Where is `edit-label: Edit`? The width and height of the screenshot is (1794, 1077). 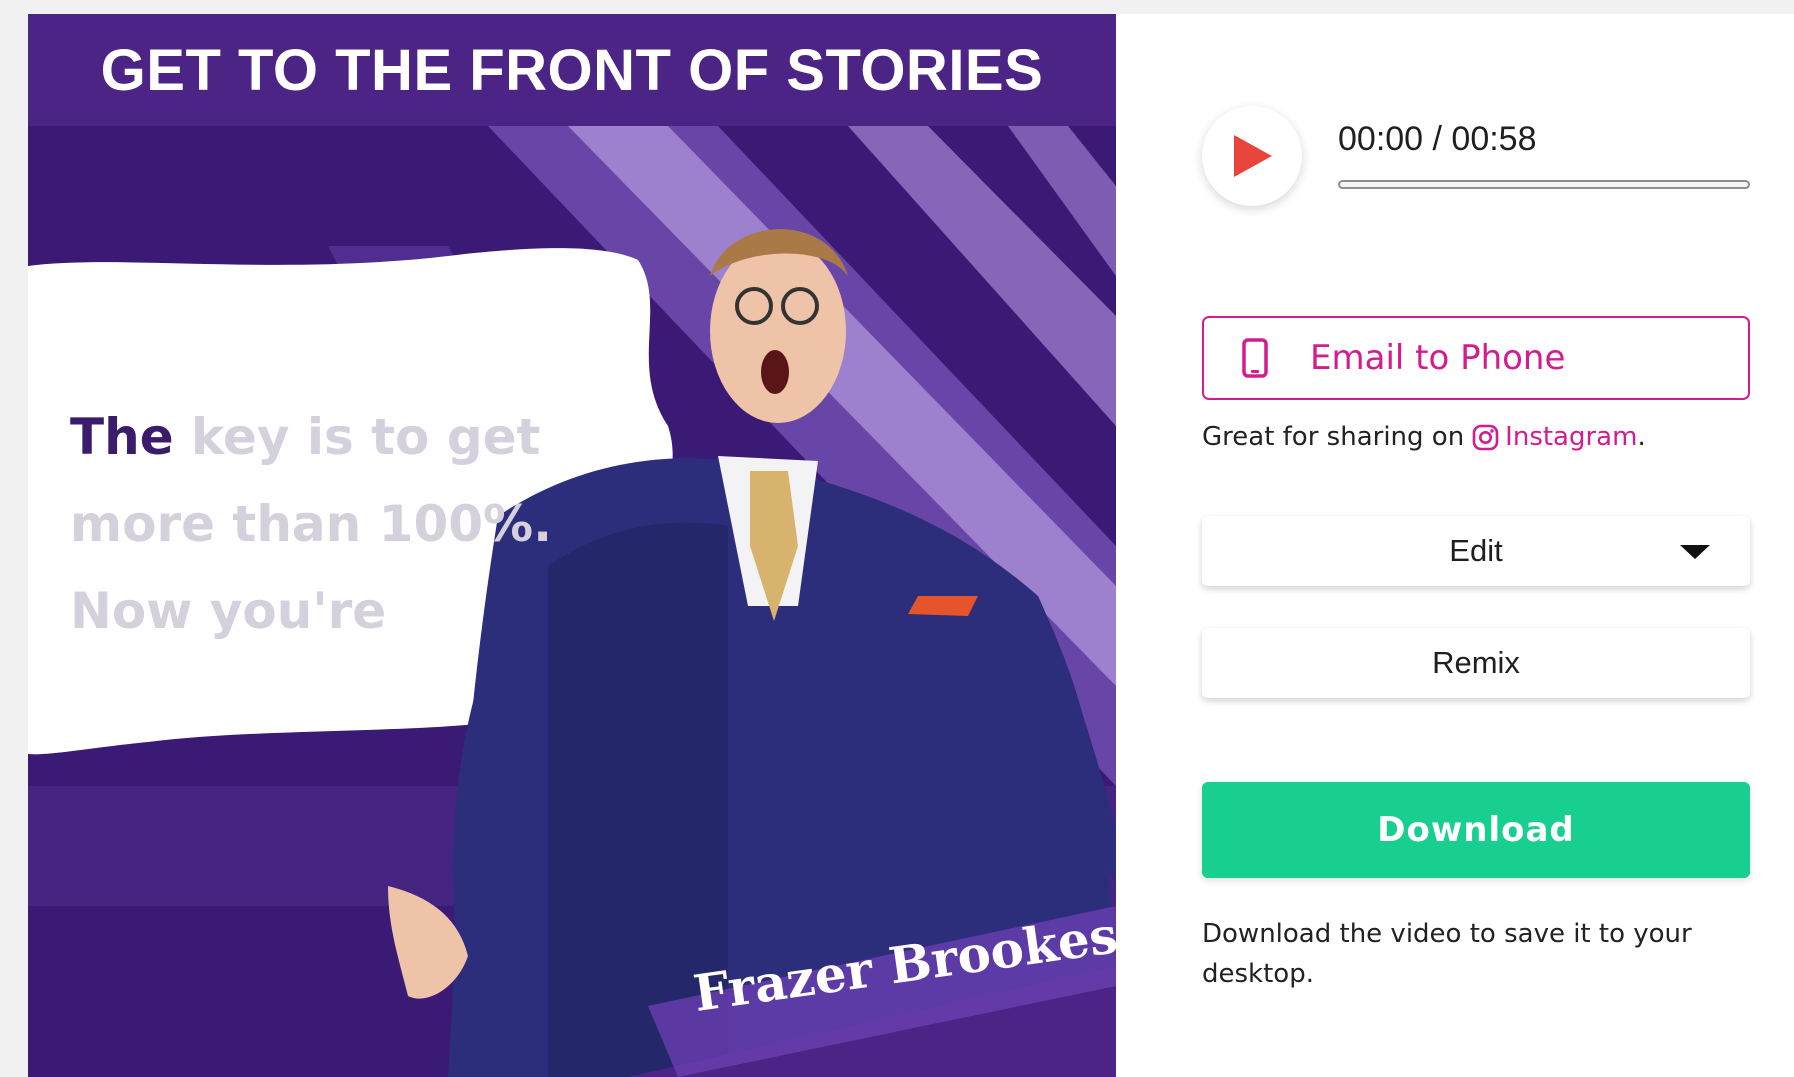 edit-label: Edit is located at coordinates (1476, 550).